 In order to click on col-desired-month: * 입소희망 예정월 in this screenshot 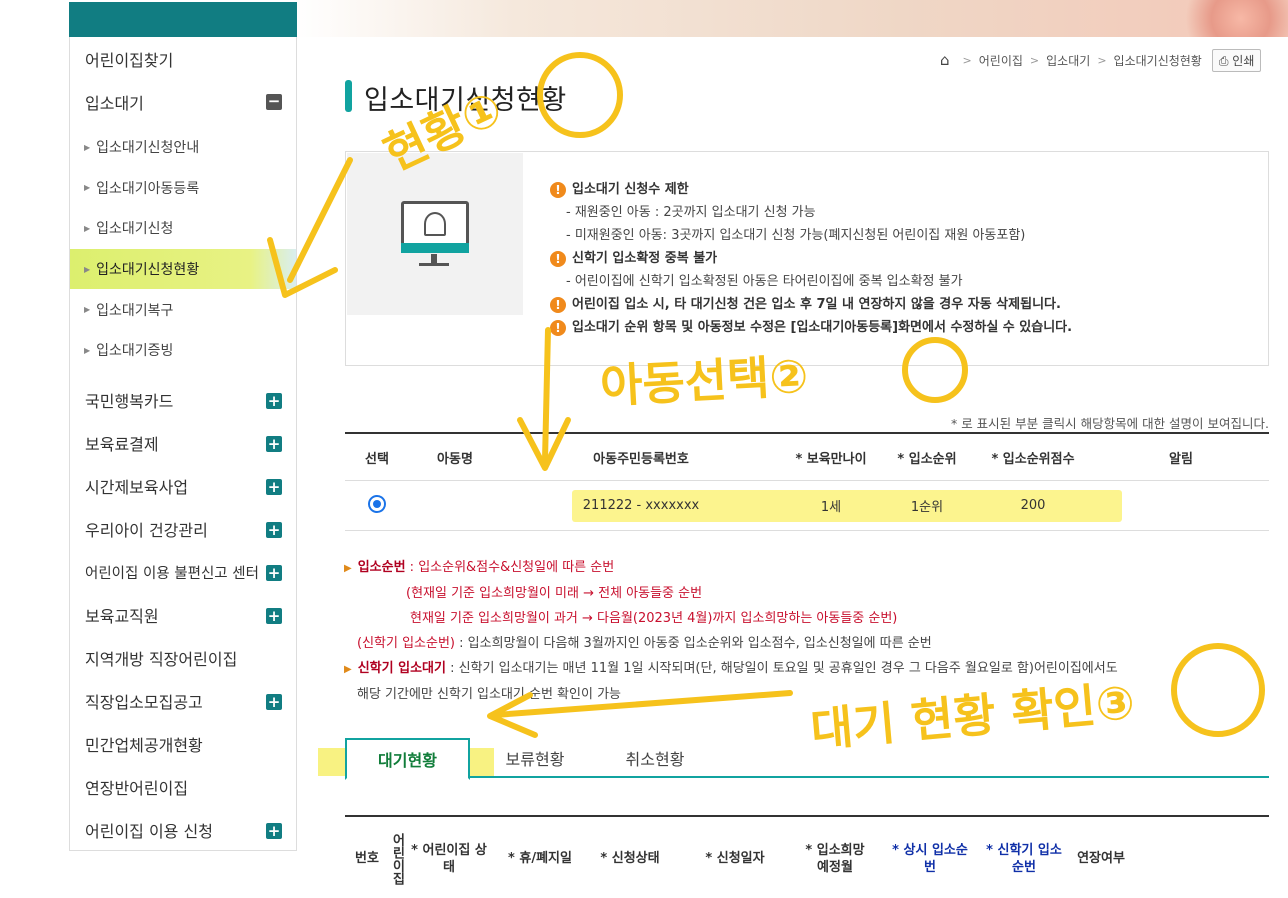, I will do `click(835, 857)`.